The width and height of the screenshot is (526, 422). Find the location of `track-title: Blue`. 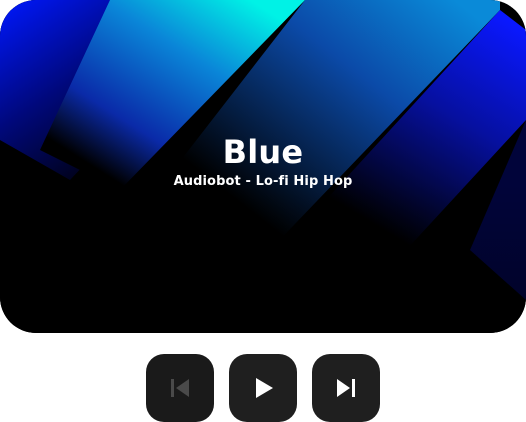

track-title: Blue is located at coordinates (263, 152).